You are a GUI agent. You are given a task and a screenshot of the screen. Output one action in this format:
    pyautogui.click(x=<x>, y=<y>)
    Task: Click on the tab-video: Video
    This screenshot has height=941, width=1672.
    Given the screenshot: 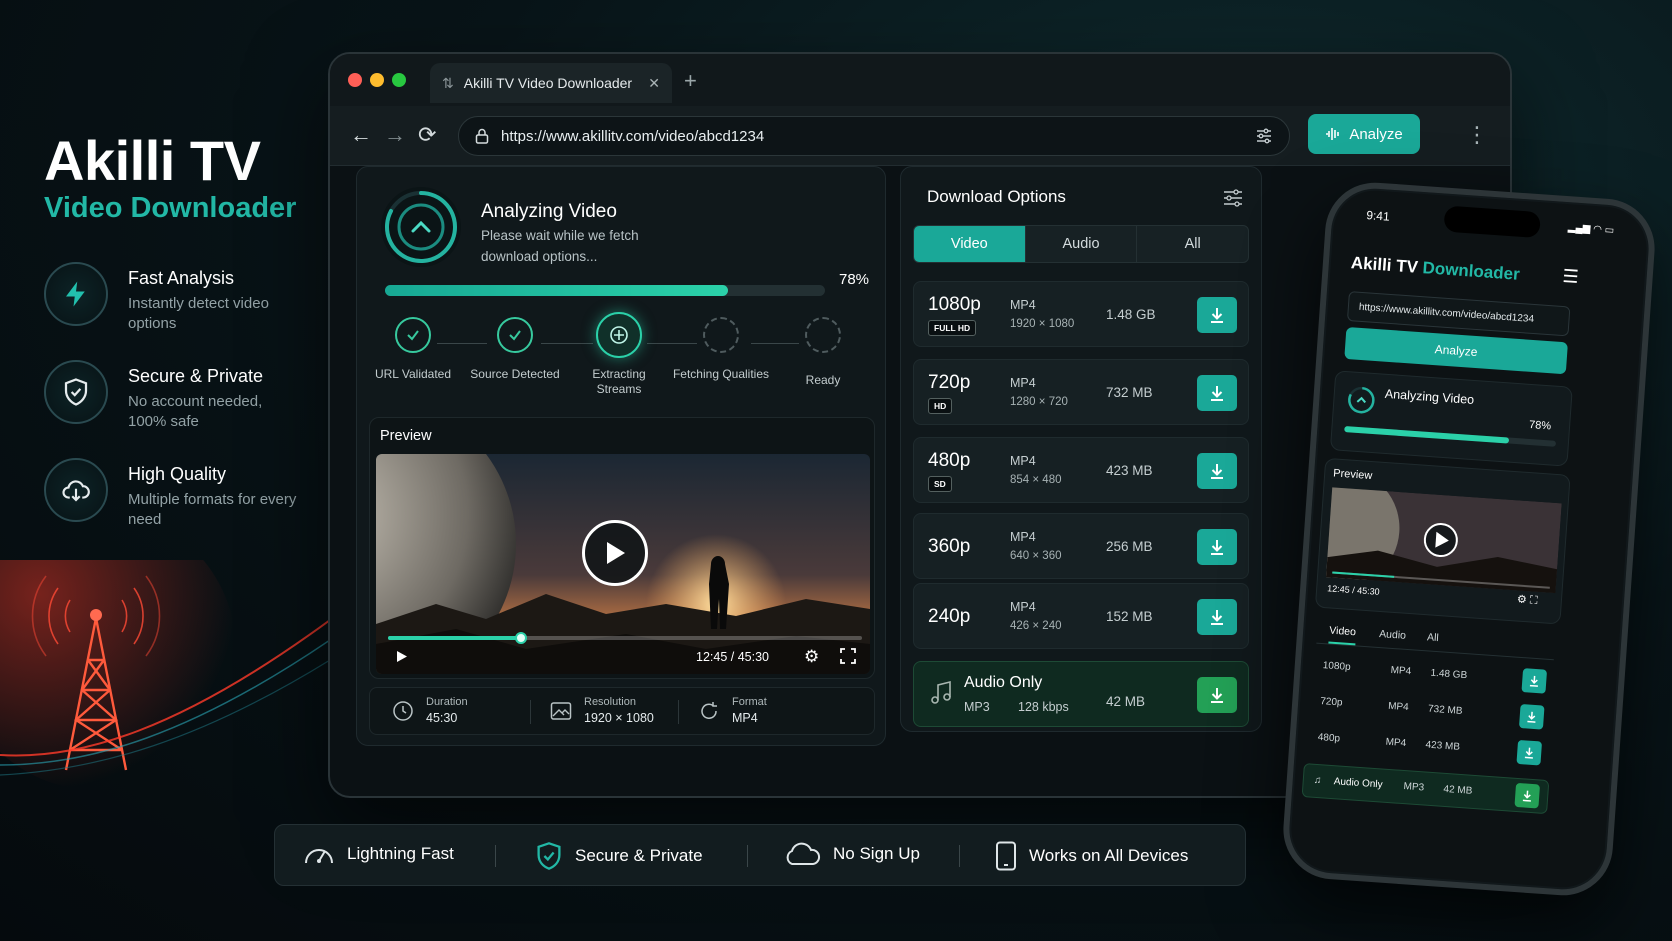 What is the action you would take?
    pyautogui.click(x=970, y=244)
    